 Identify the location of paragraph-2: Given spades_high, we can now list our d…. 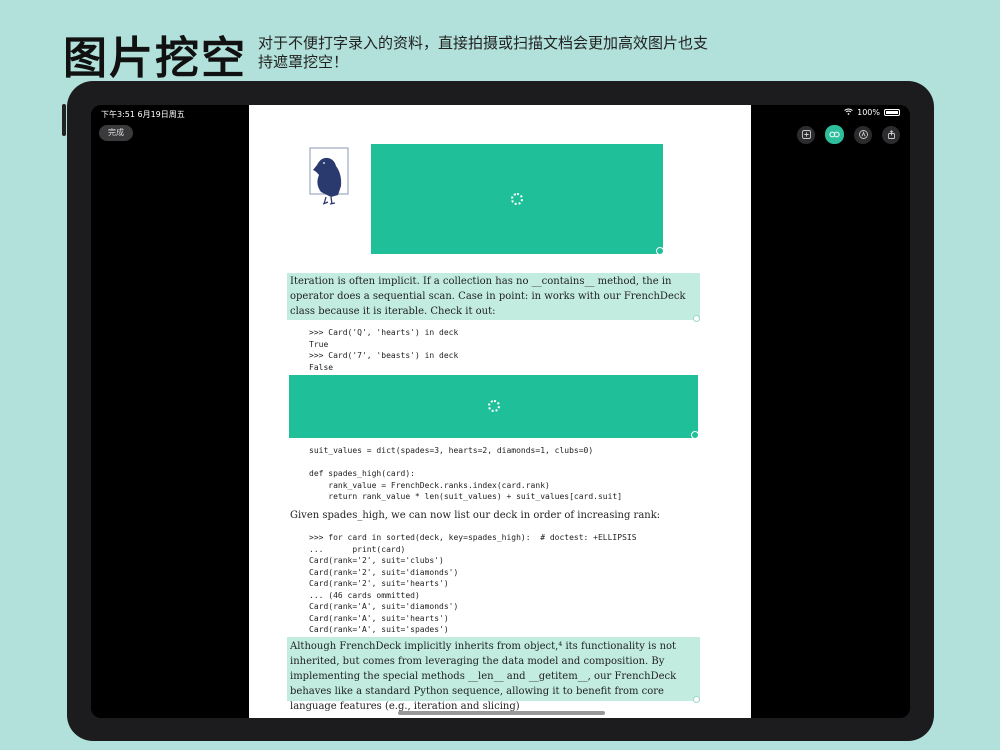
(475, 515).